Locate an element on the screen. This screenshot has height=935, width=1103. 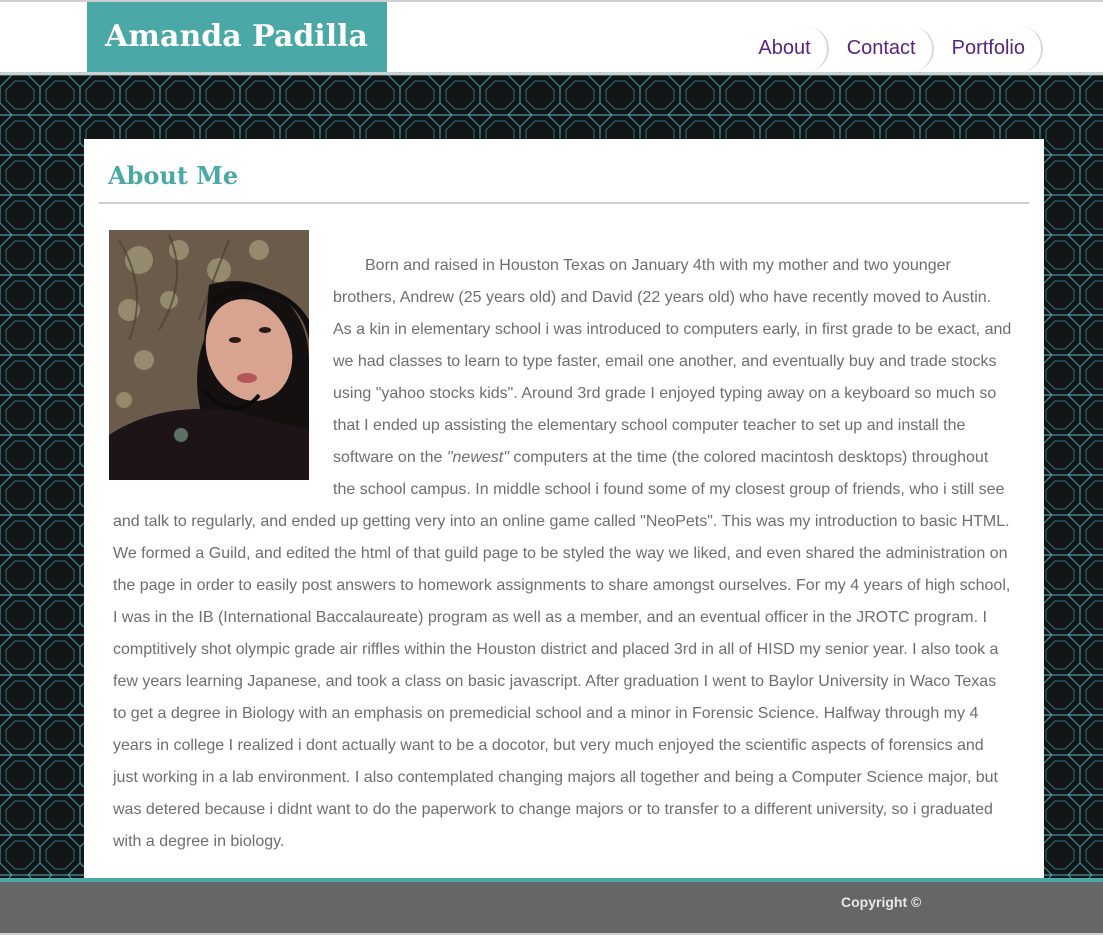
site-title: Amanda Padilla is located at coordinates (237, 37).